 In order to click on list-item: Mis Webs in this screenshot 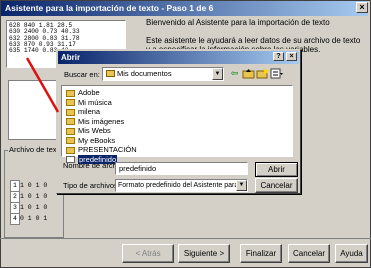, I will do `click(88, 131)`.